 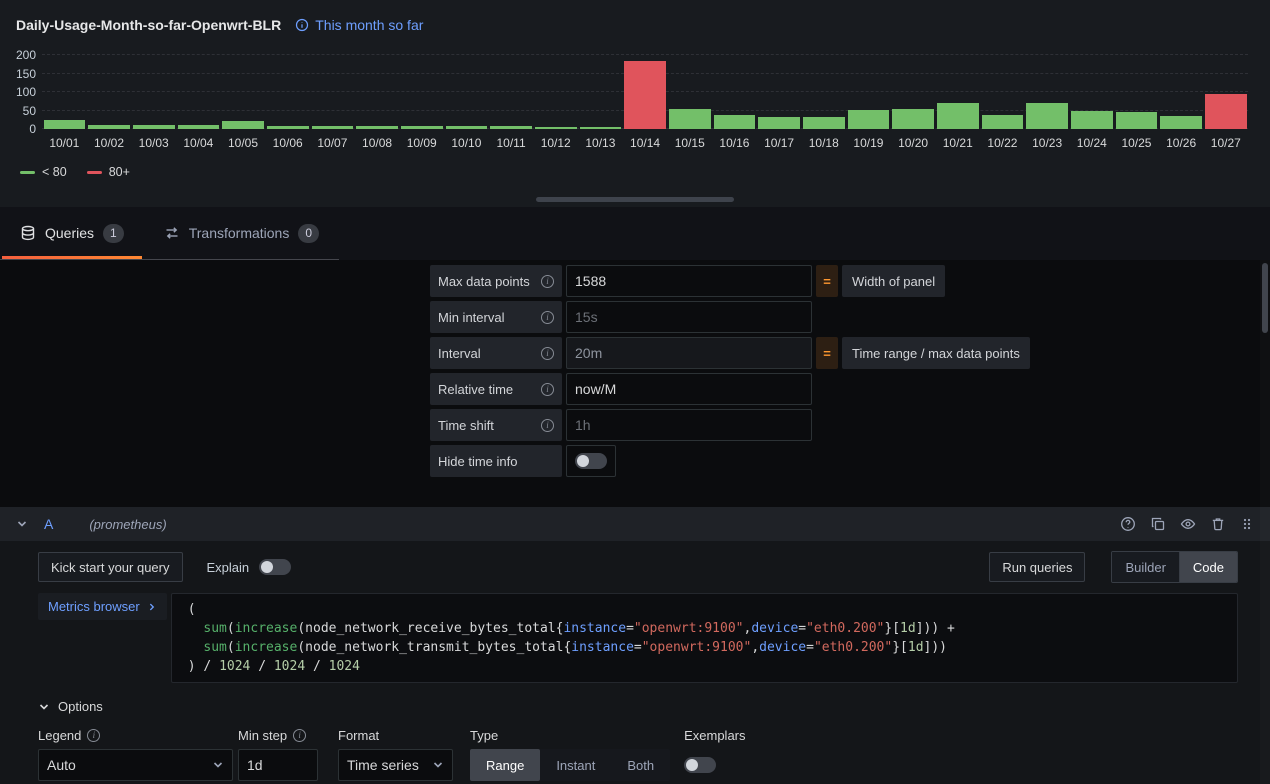 What do you see at coordinates (198, 126) in the screenshot?
I see `bar-10/04` at bounding box center [198, 126].